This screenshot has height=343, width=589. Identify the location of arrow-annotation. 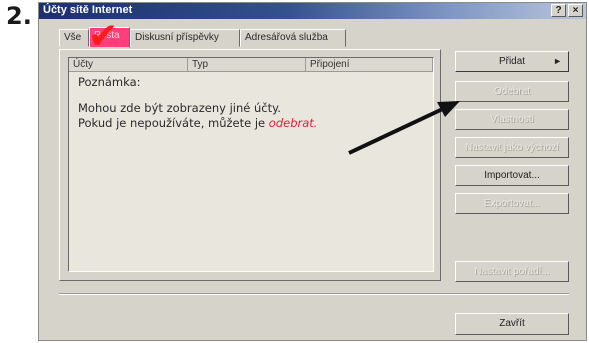
(404, 128).